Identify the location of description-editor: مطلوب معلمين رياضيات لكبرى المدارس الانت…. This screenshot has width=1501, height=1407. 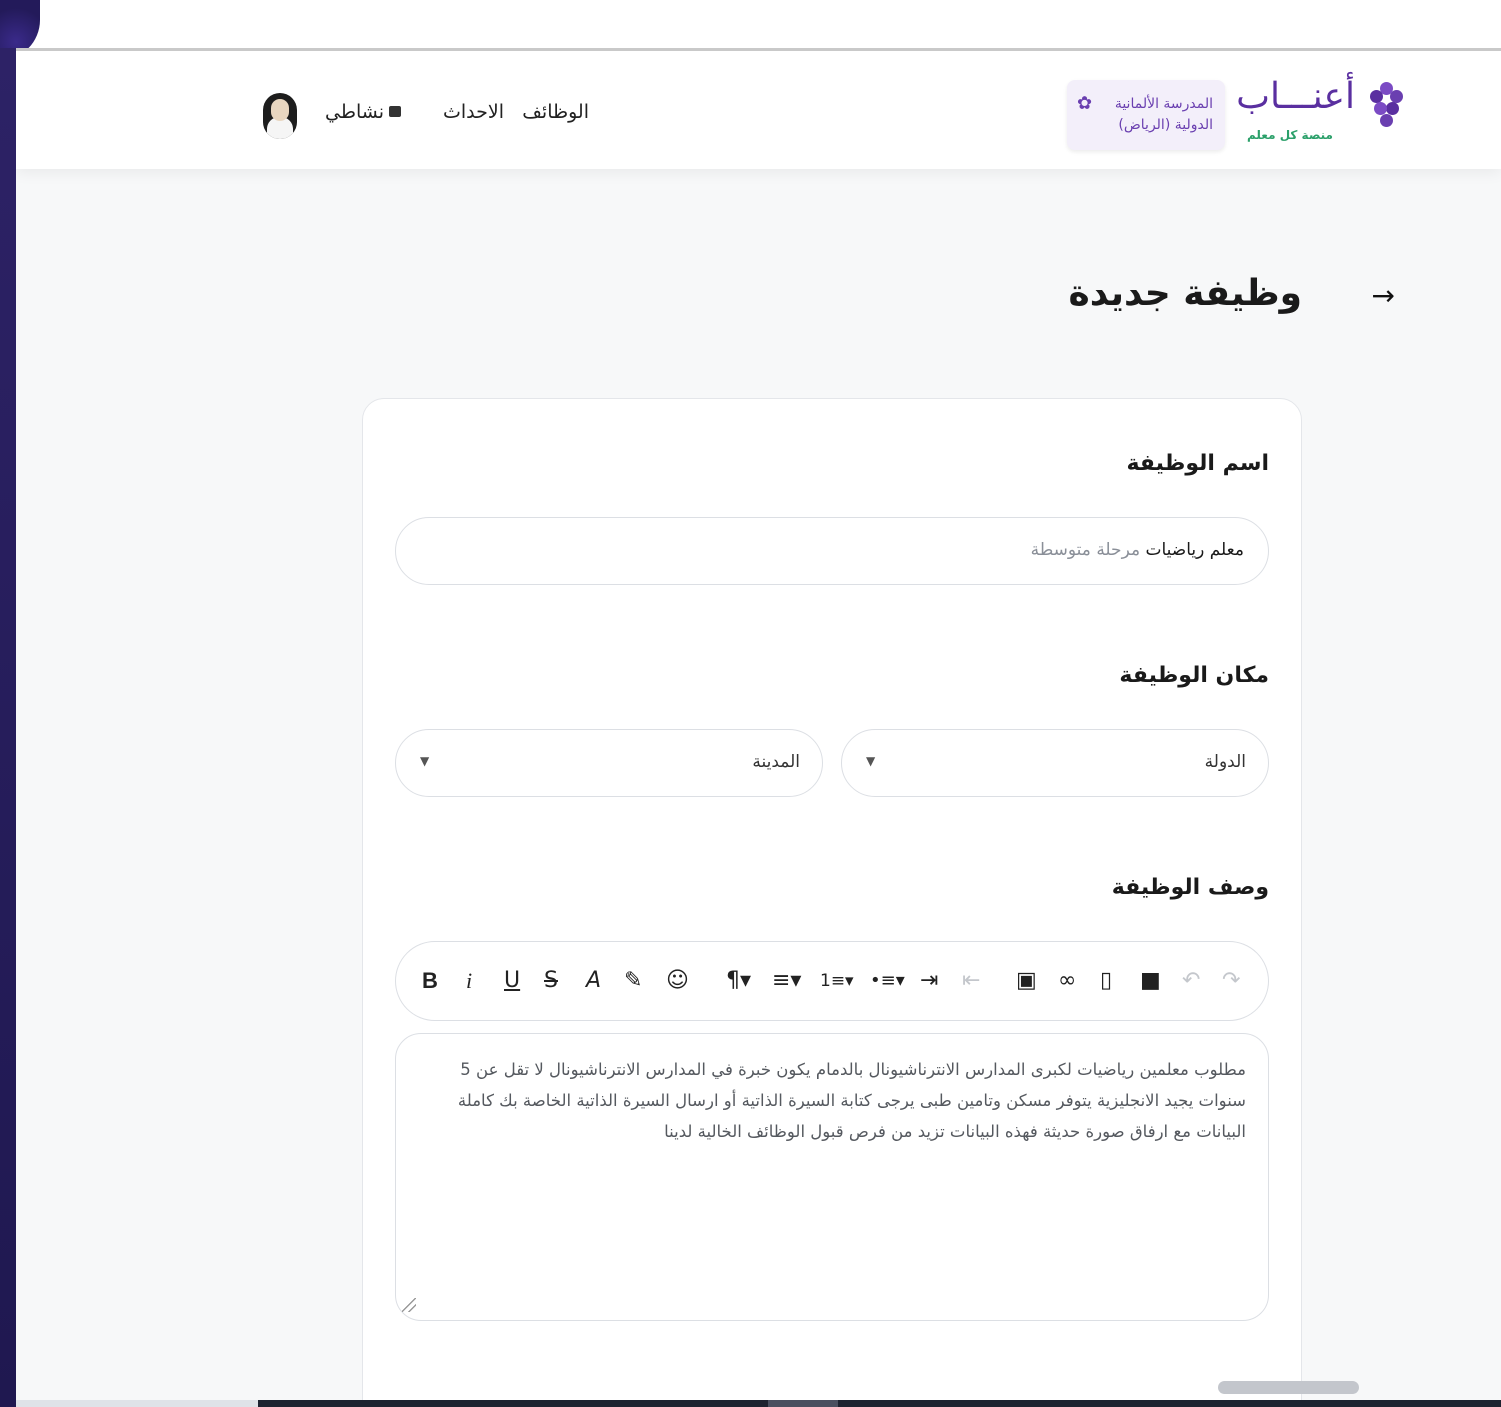
(832, 1177).